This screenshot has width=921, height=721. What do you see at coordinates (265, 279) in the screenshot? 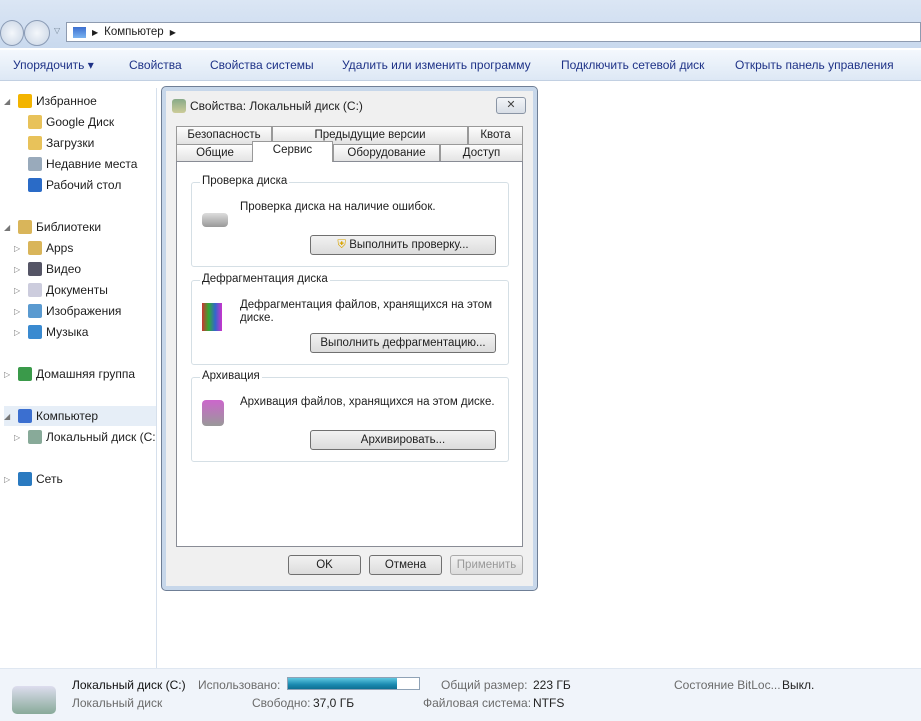
I see `group-label: Дефрагментация диска` at bounding box center [265, 279].